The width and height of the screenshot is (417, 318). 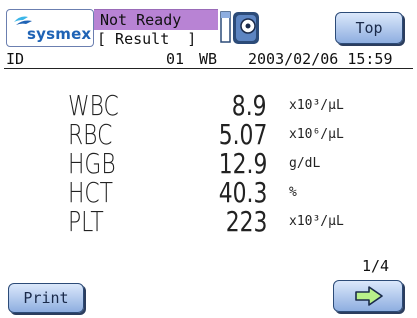 What do you see at coordinates (305, 163) in the screenshot?
I see `result-unit: g/dL` at bounding box center [305, 163].